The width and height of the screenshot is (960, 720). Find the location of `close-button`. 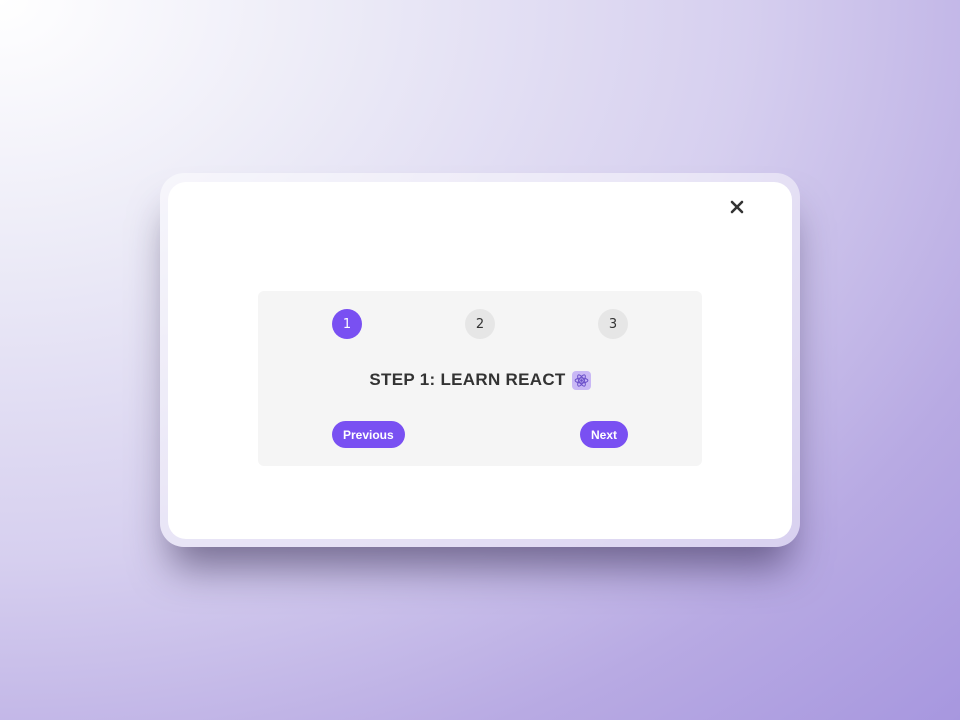

close-button is located at coordinates (737, 207).